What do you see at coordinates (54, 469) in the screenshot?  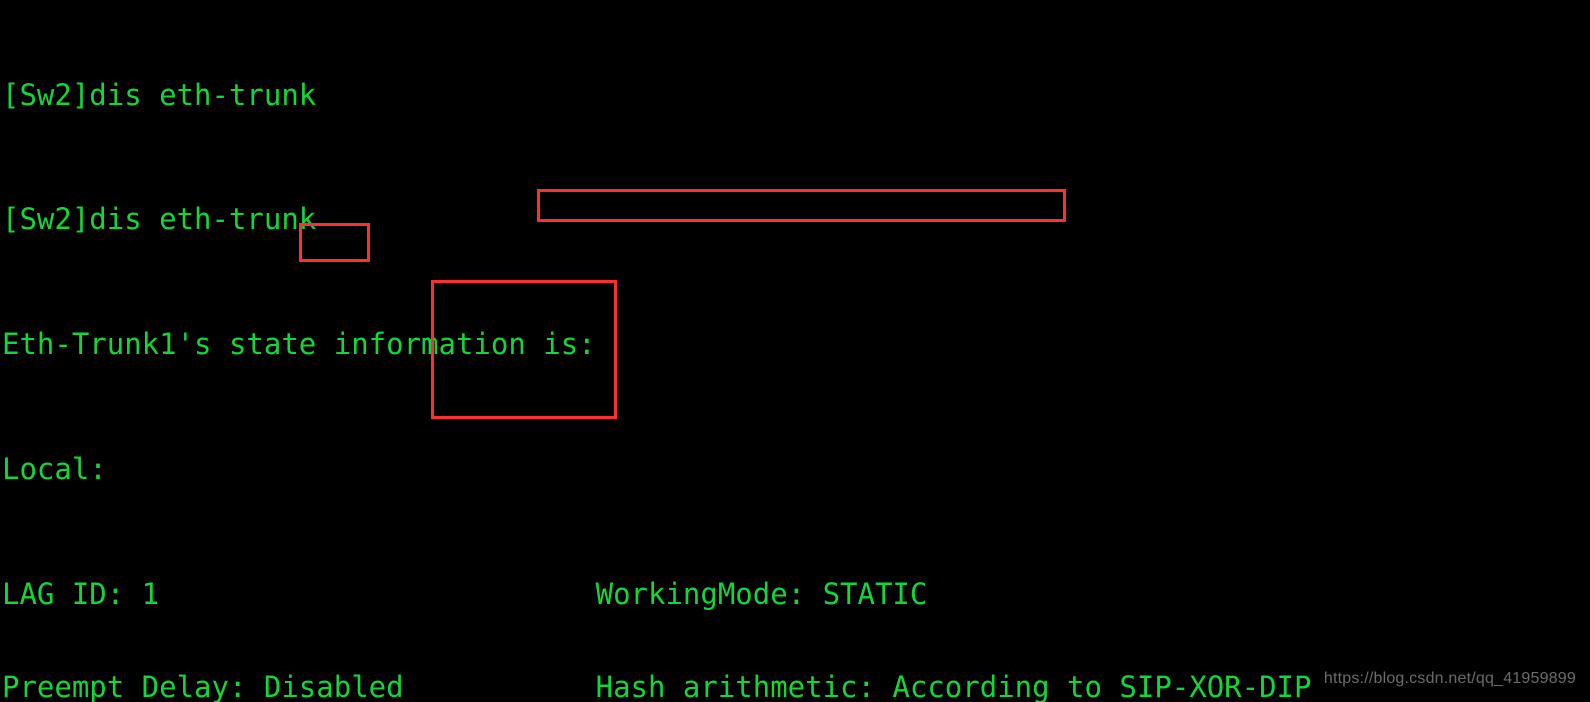 I see `local-section-label: Local:` at bounding box center [54, 469].